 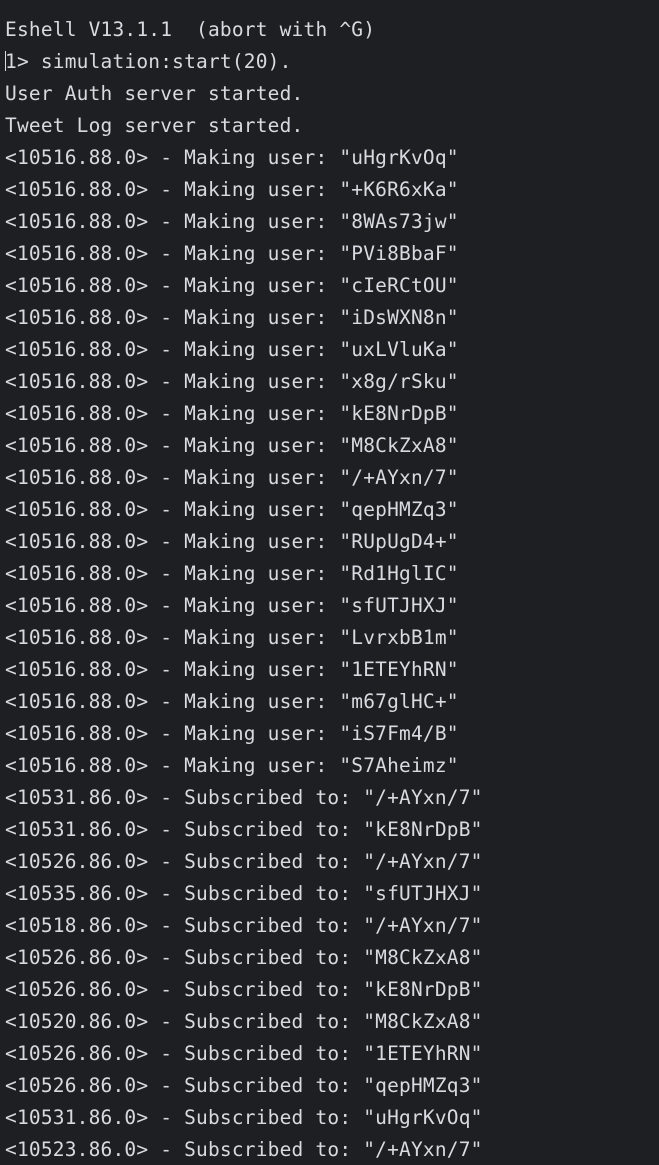 What do you see at coordinates (232, 605) in the screenshot?
I see `terminal-line: <10516.88.0> - Making user: "sfUTJHXJ"` at bounding box center [232, 605].